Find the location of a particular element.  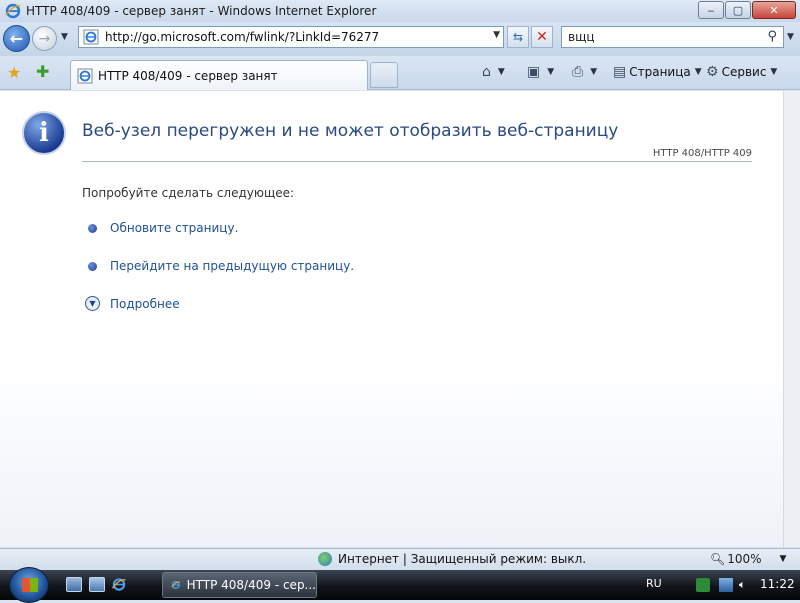

back-button: ← is located at coordinates (16, 38).